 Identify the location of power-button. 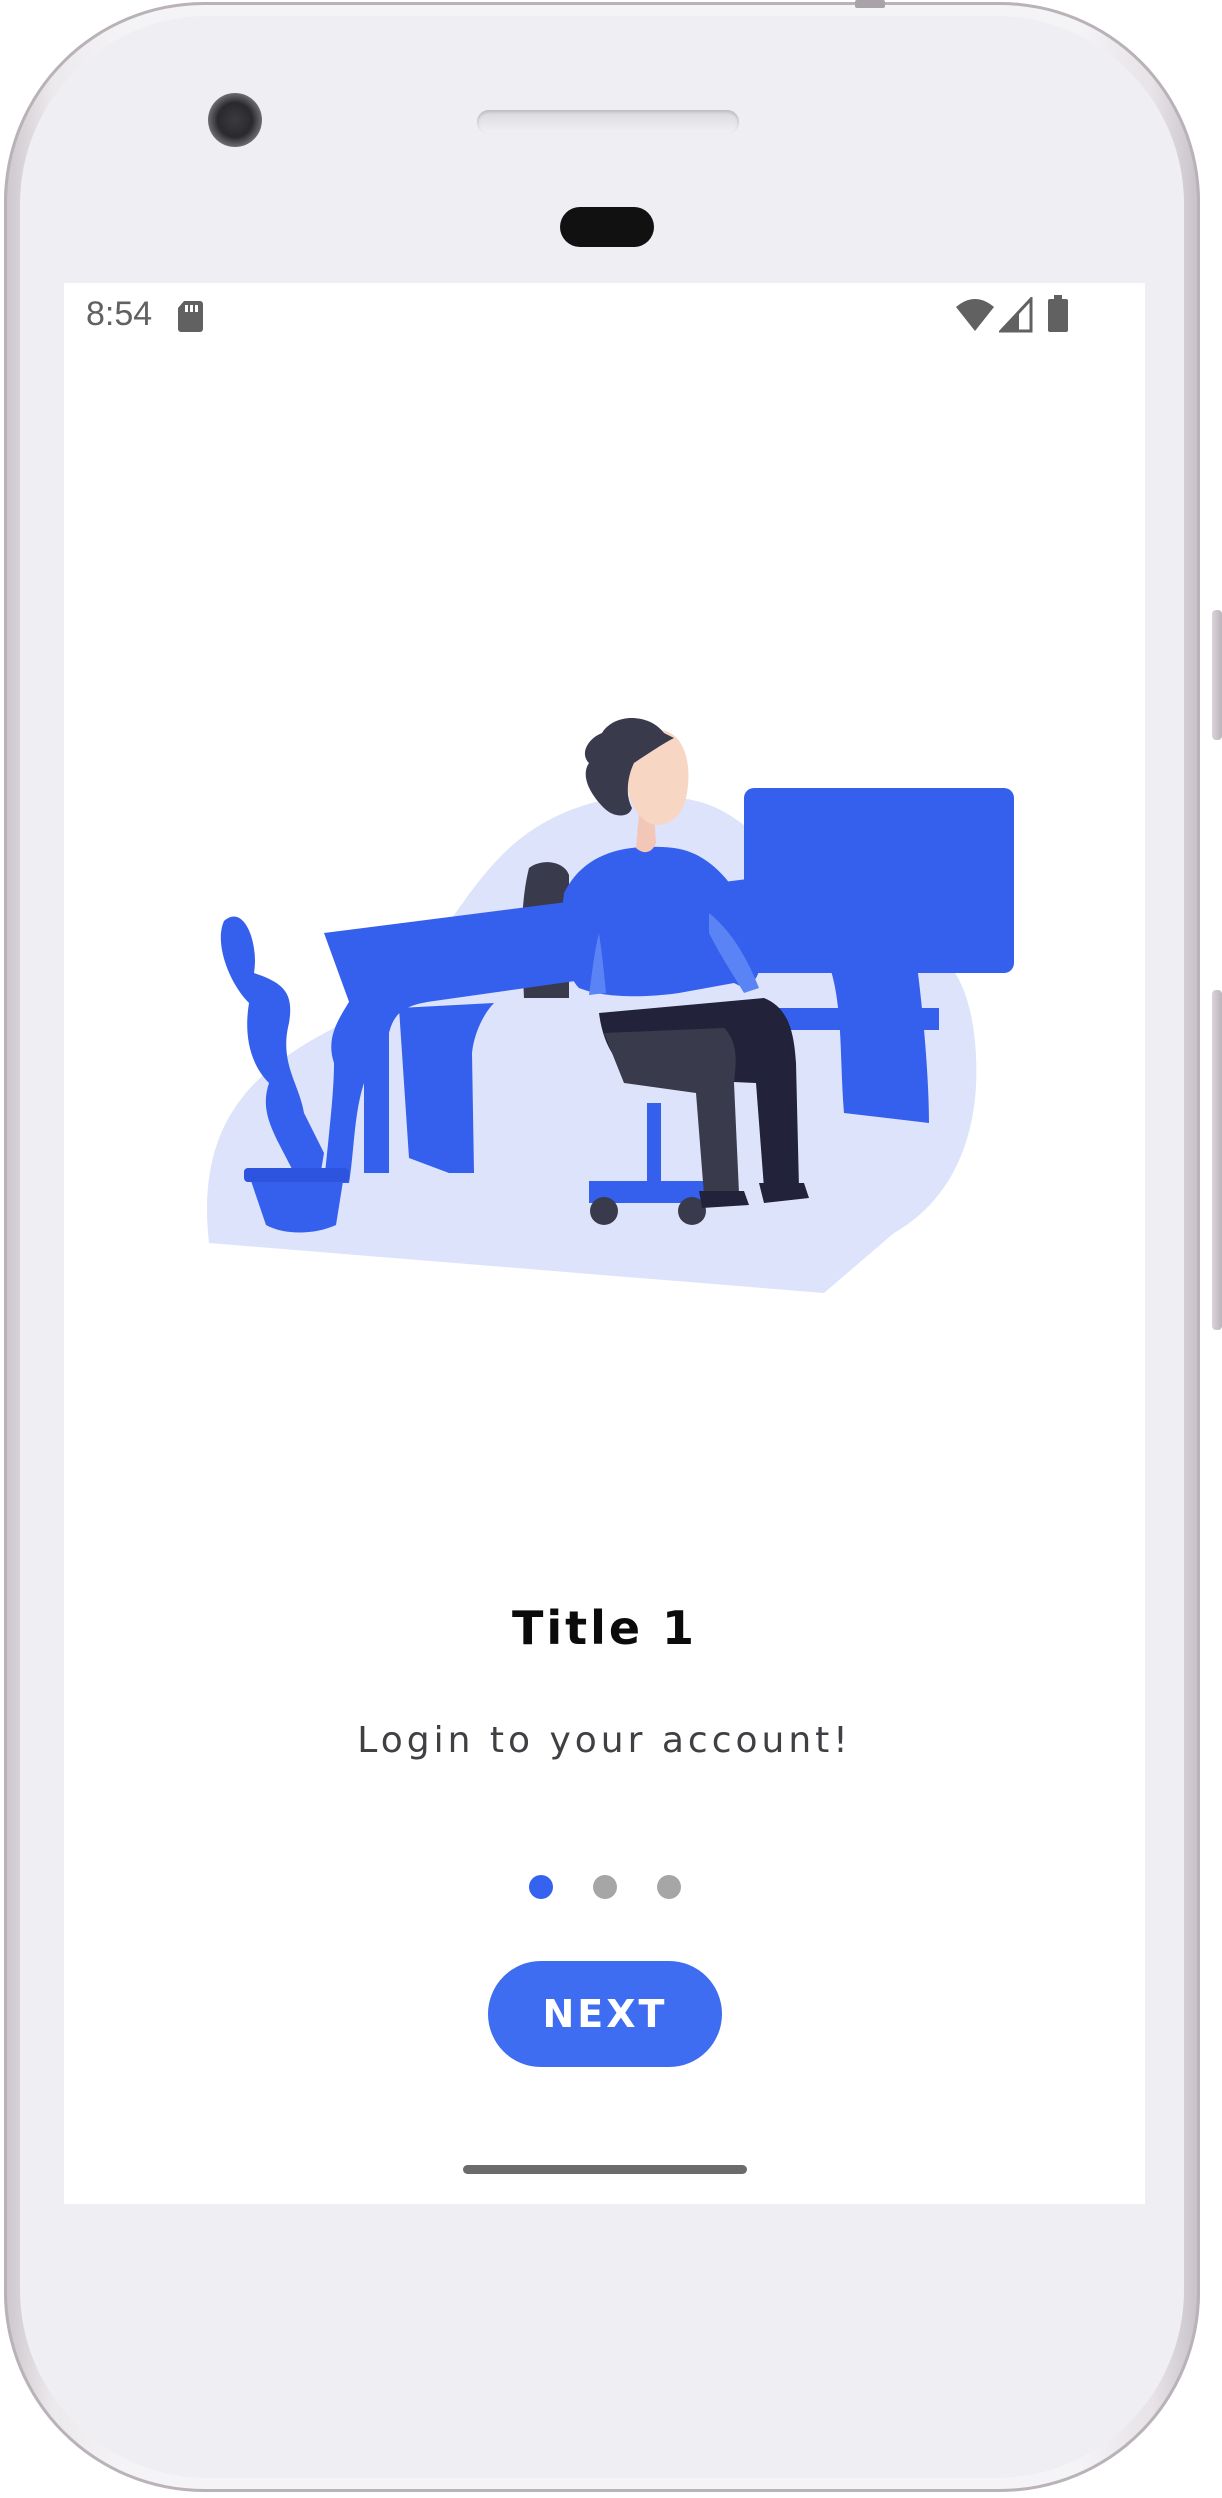
(1217, 1160).